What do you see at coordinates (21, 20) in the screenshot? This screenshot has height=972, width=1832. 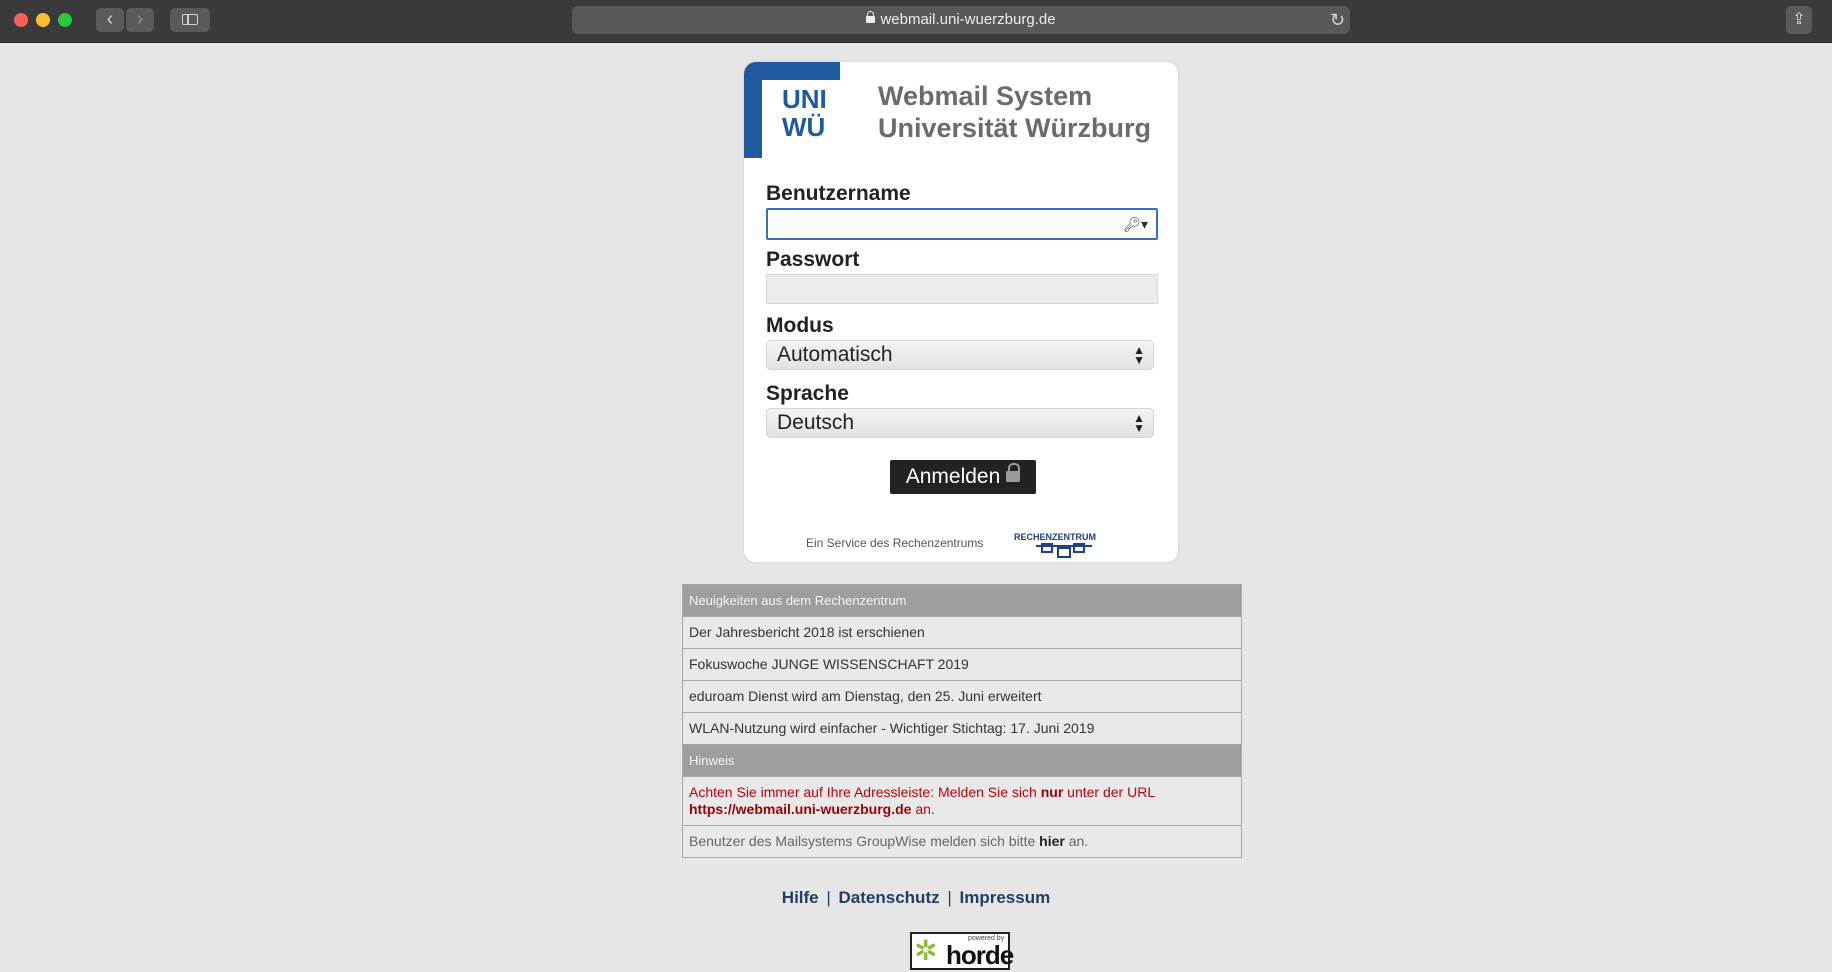 I see `close-window-button` at bounding box center [21, 20].